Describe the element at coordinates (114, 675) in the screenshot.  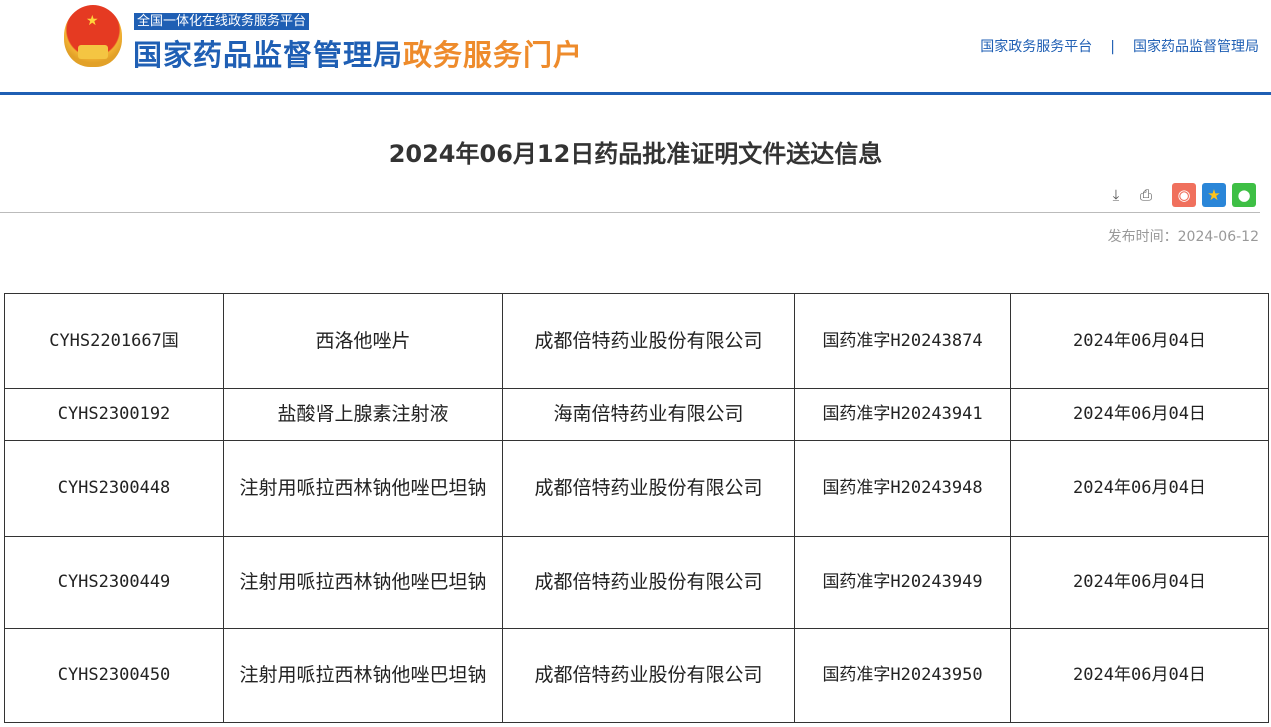
I see `acceptance-number-cell: CYHS2300450` at that location.